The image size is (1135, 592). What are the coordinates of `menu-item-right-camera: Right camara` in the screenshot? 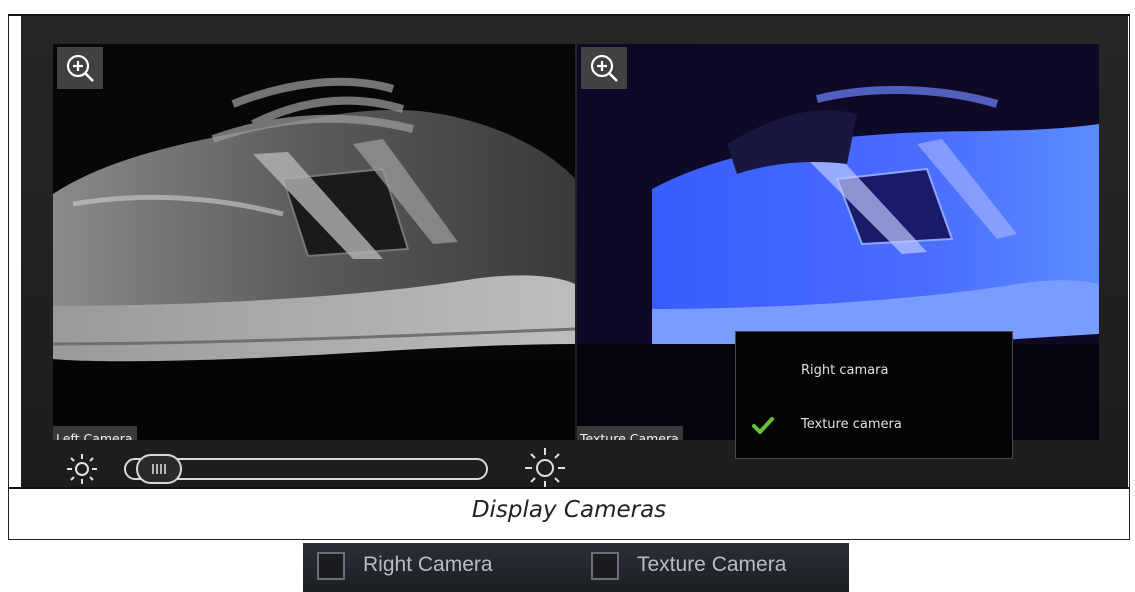 It's located at (874, 371).